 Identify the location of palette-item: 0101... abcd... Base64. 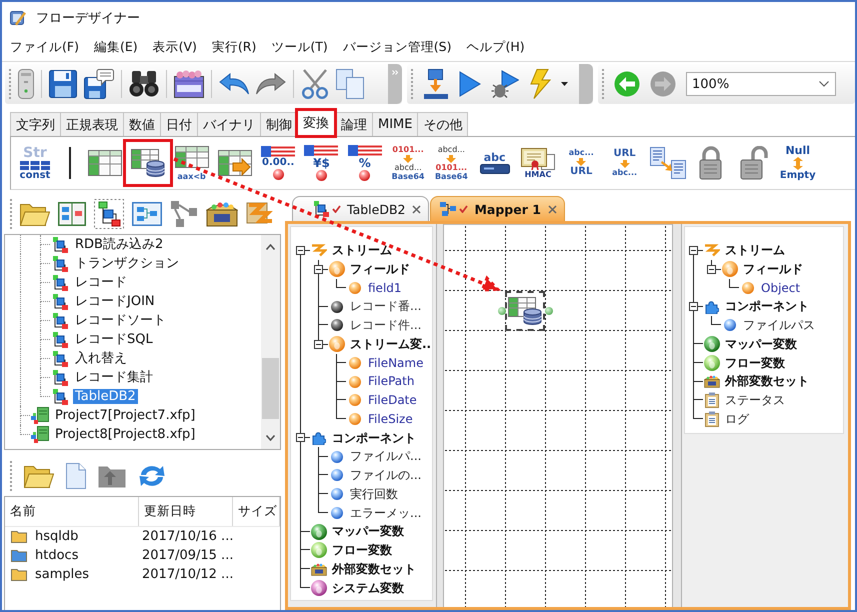
(408, 163).